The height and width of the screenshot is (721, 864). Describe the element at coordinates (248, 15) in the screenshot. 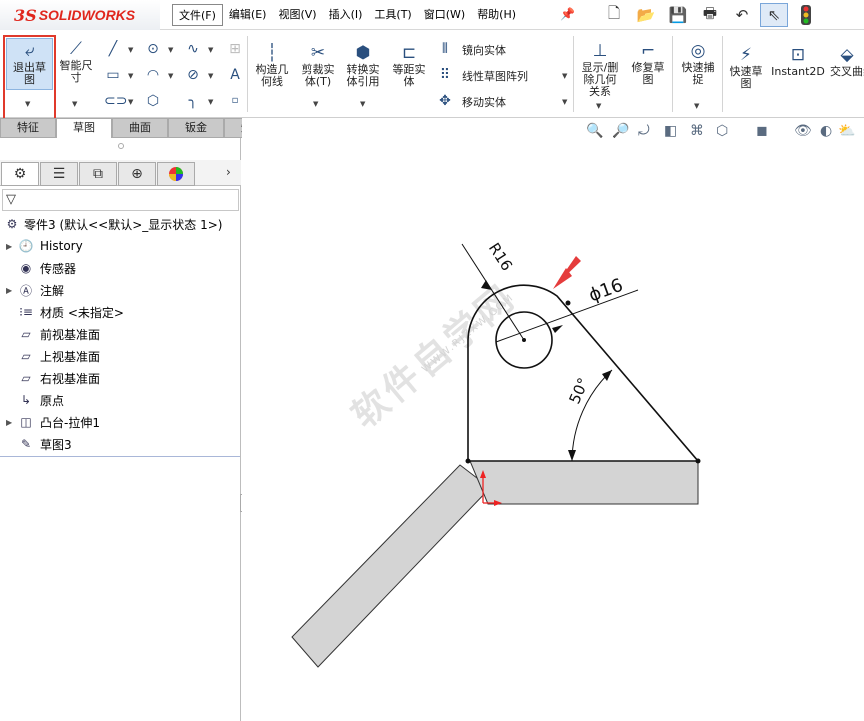

I see `menu-edit: 编辑(E)` at that location.